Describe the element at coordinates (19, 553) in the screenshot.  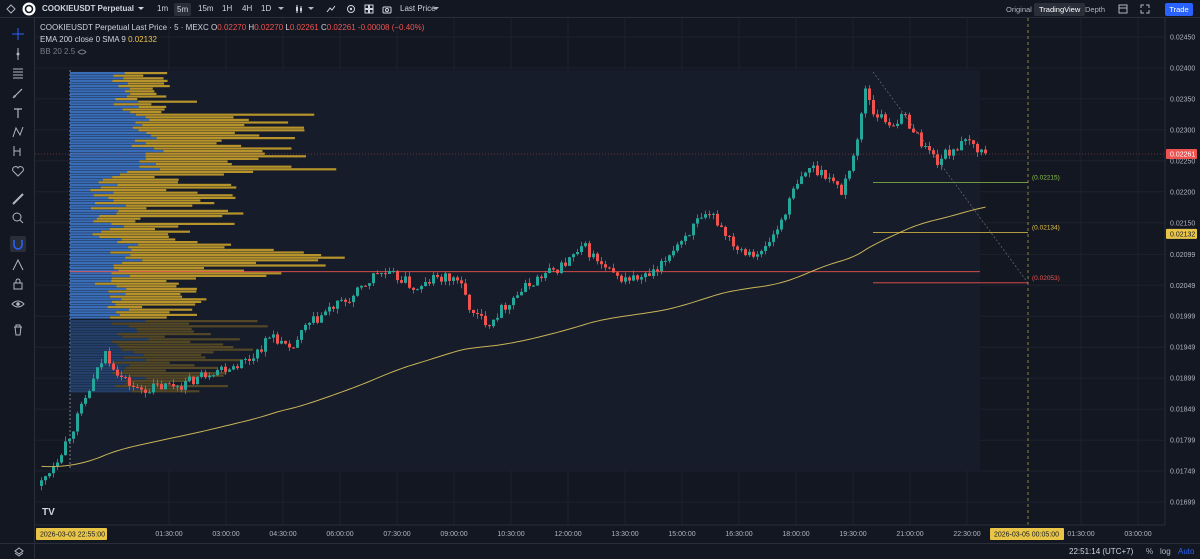
I see `layers-icon` at that location.